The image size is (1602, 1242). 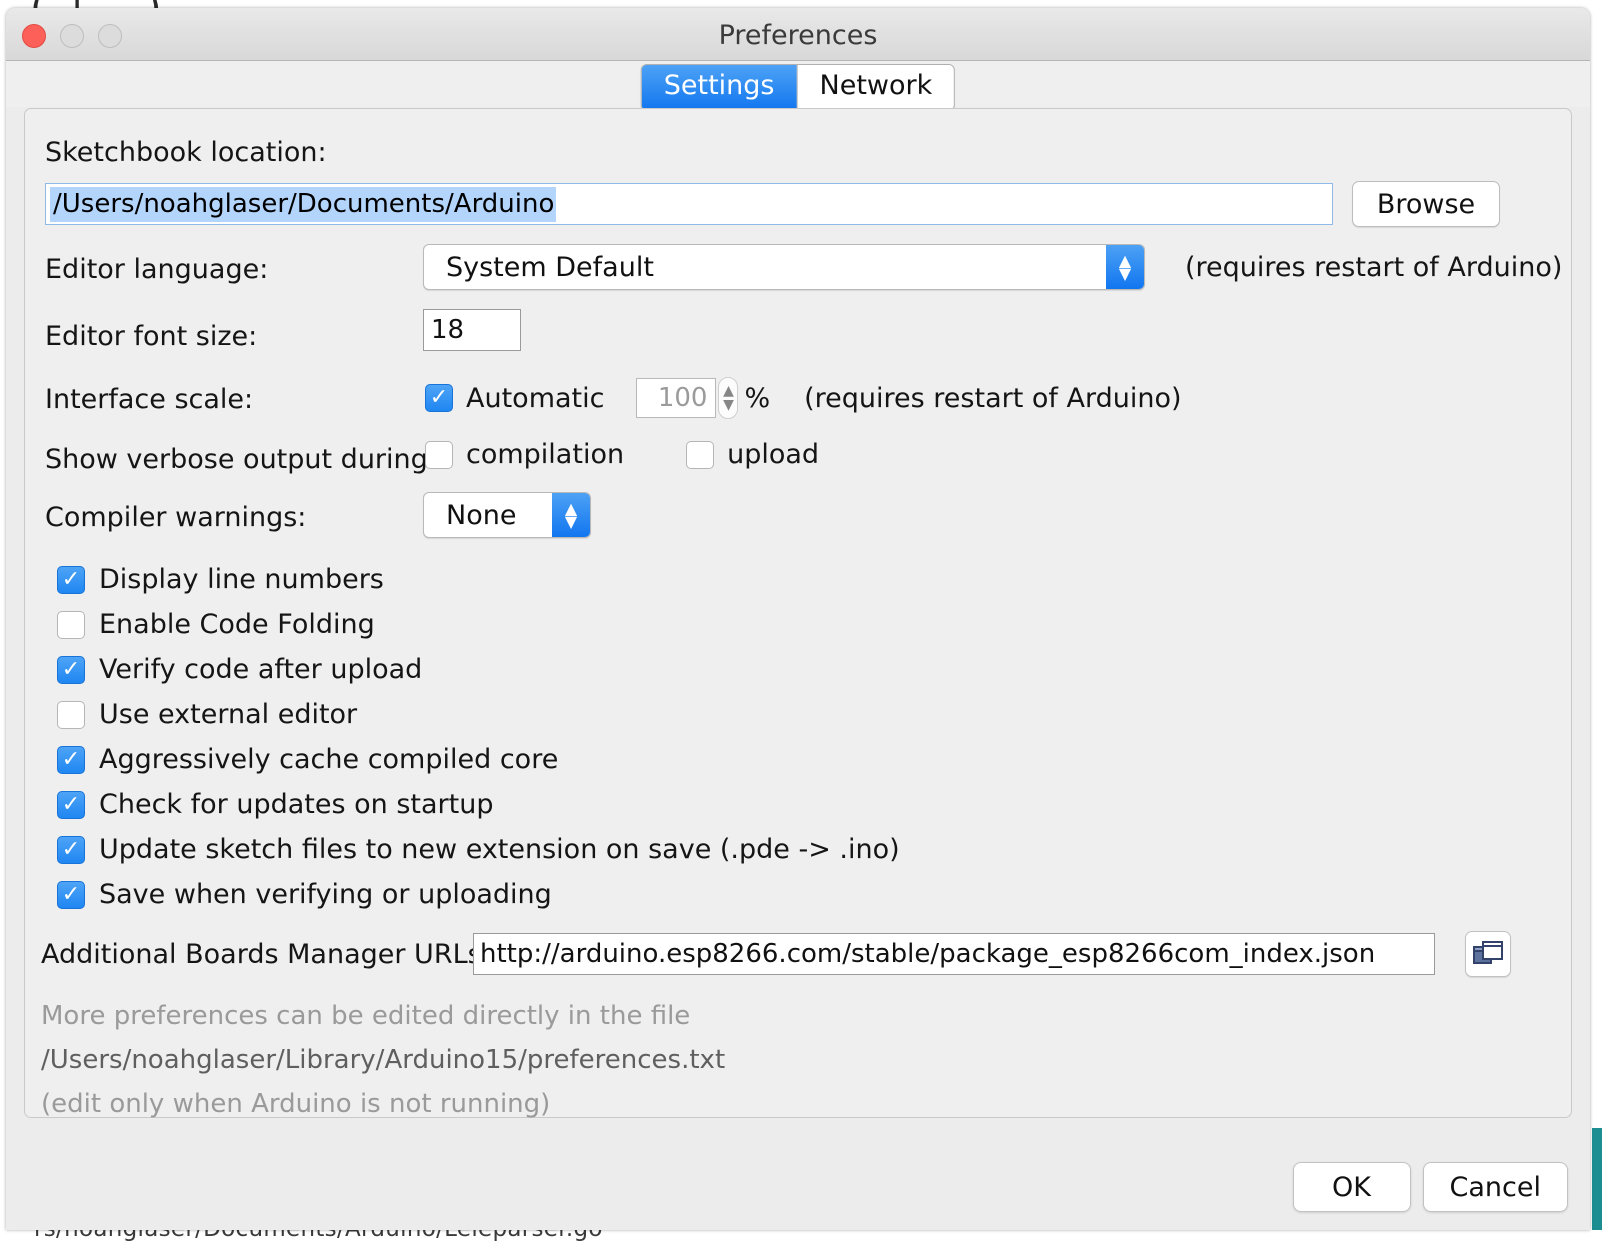 What do you see at coordinates (757, 398) in the screenshot?
I see `interface-scale-percent-label: %` at bounding box center [757, 398].